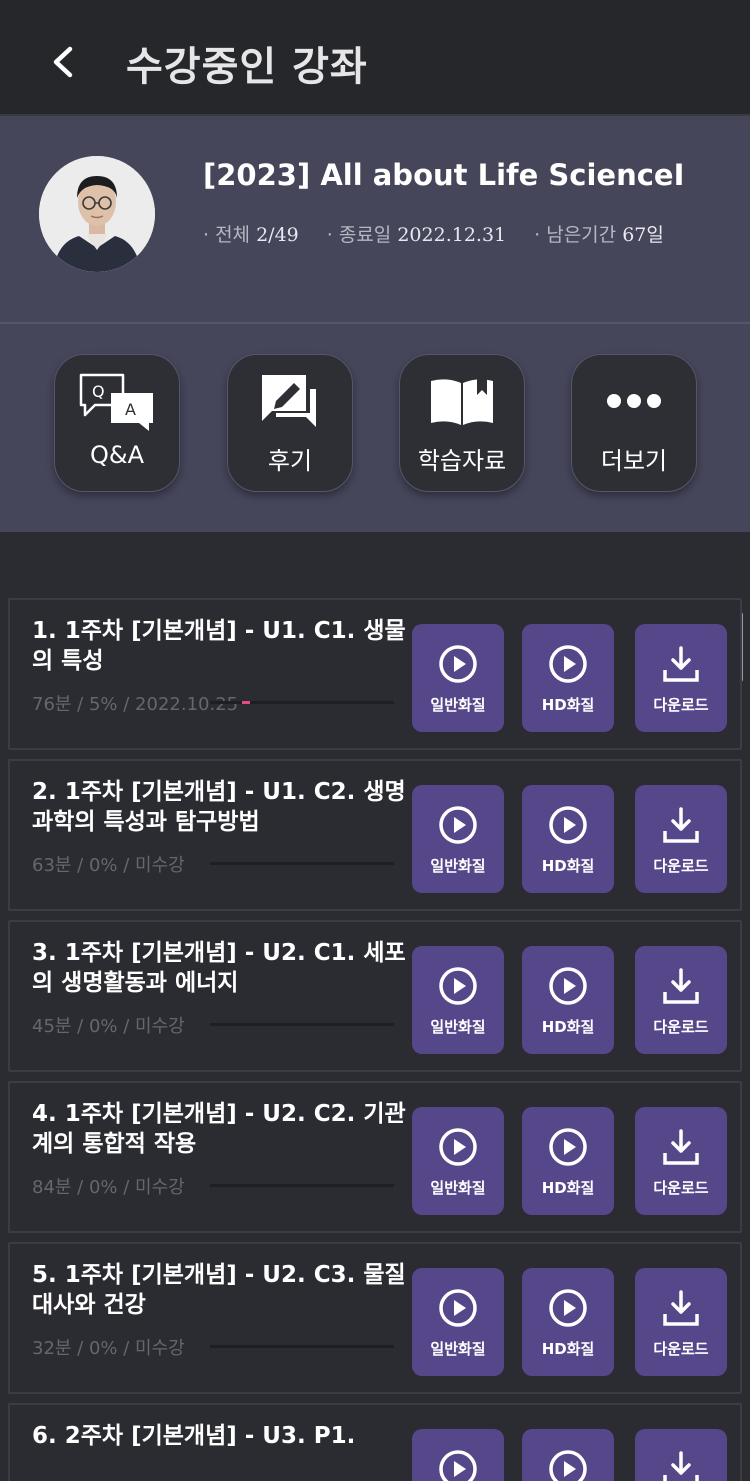  Describe the element at coordinates (290, 401) in the screenshot. I see `review-icon` at that location.